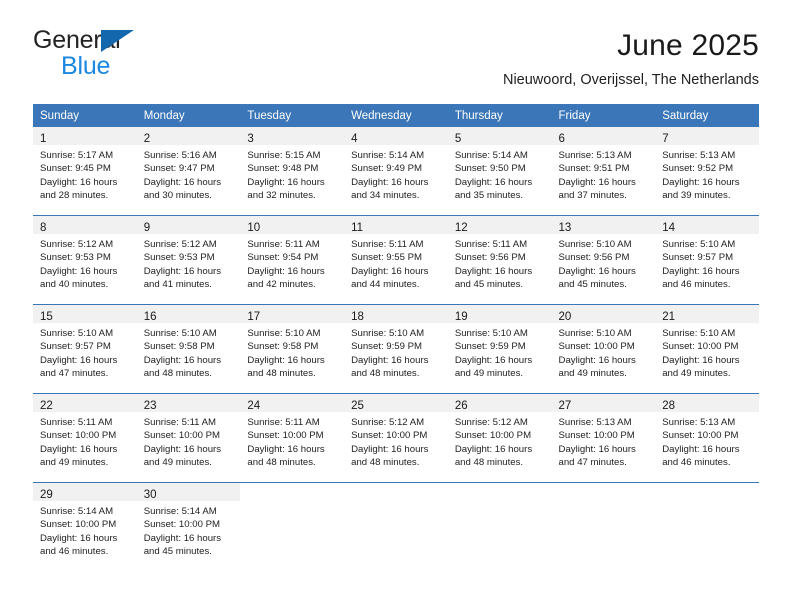 Image resolution: width=792 pixels, height=612 pixels. Describe the element at coordinates (565, 228) in the screenshot. I see `day-number: 13` at that location.